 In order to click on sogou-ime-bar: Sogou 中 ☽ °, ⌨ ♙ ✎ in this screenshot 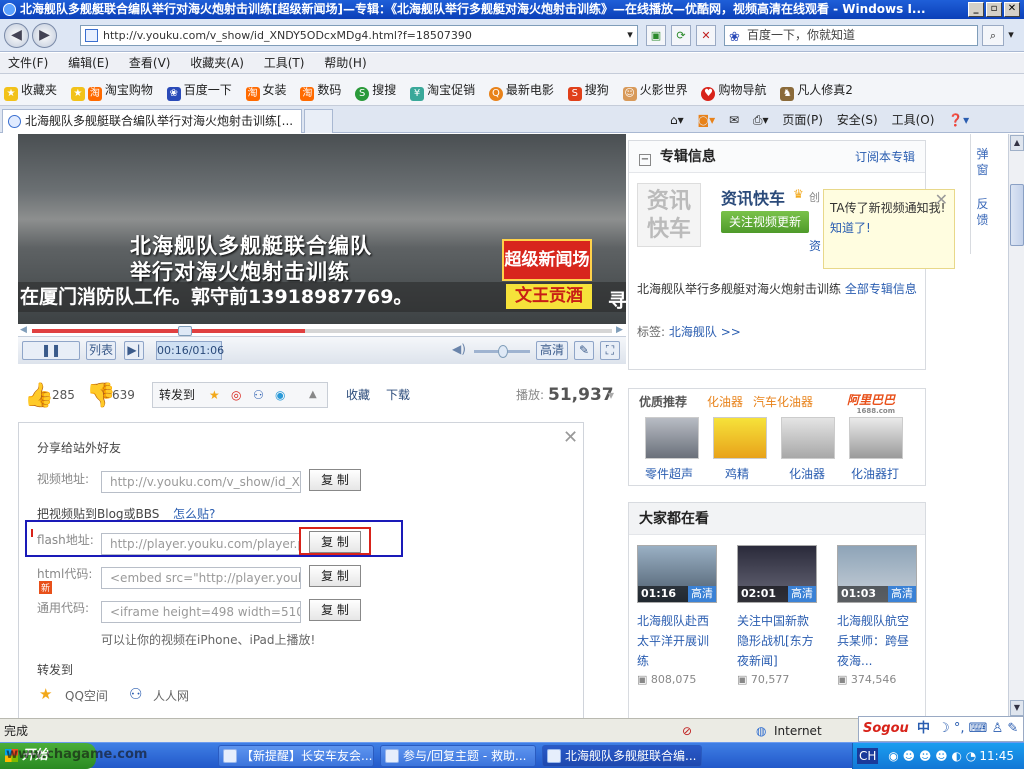, I will do `click(941, 729)`.